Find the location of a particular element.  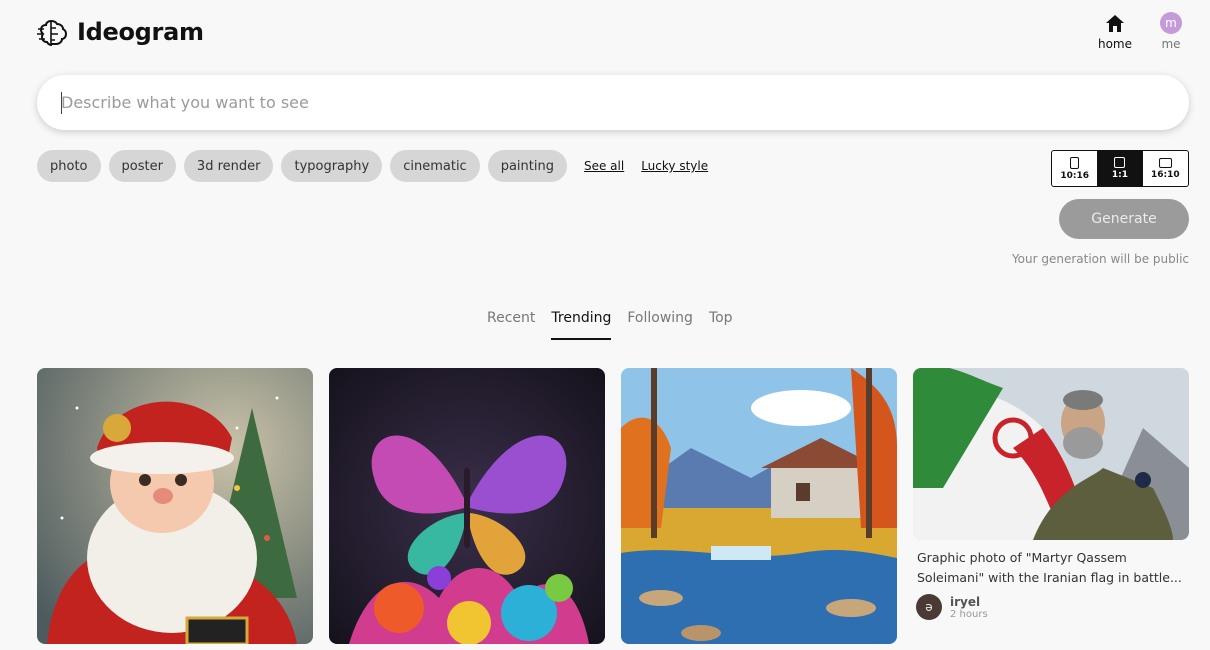

user-avatar: m is located at coordinates (1171, 23).